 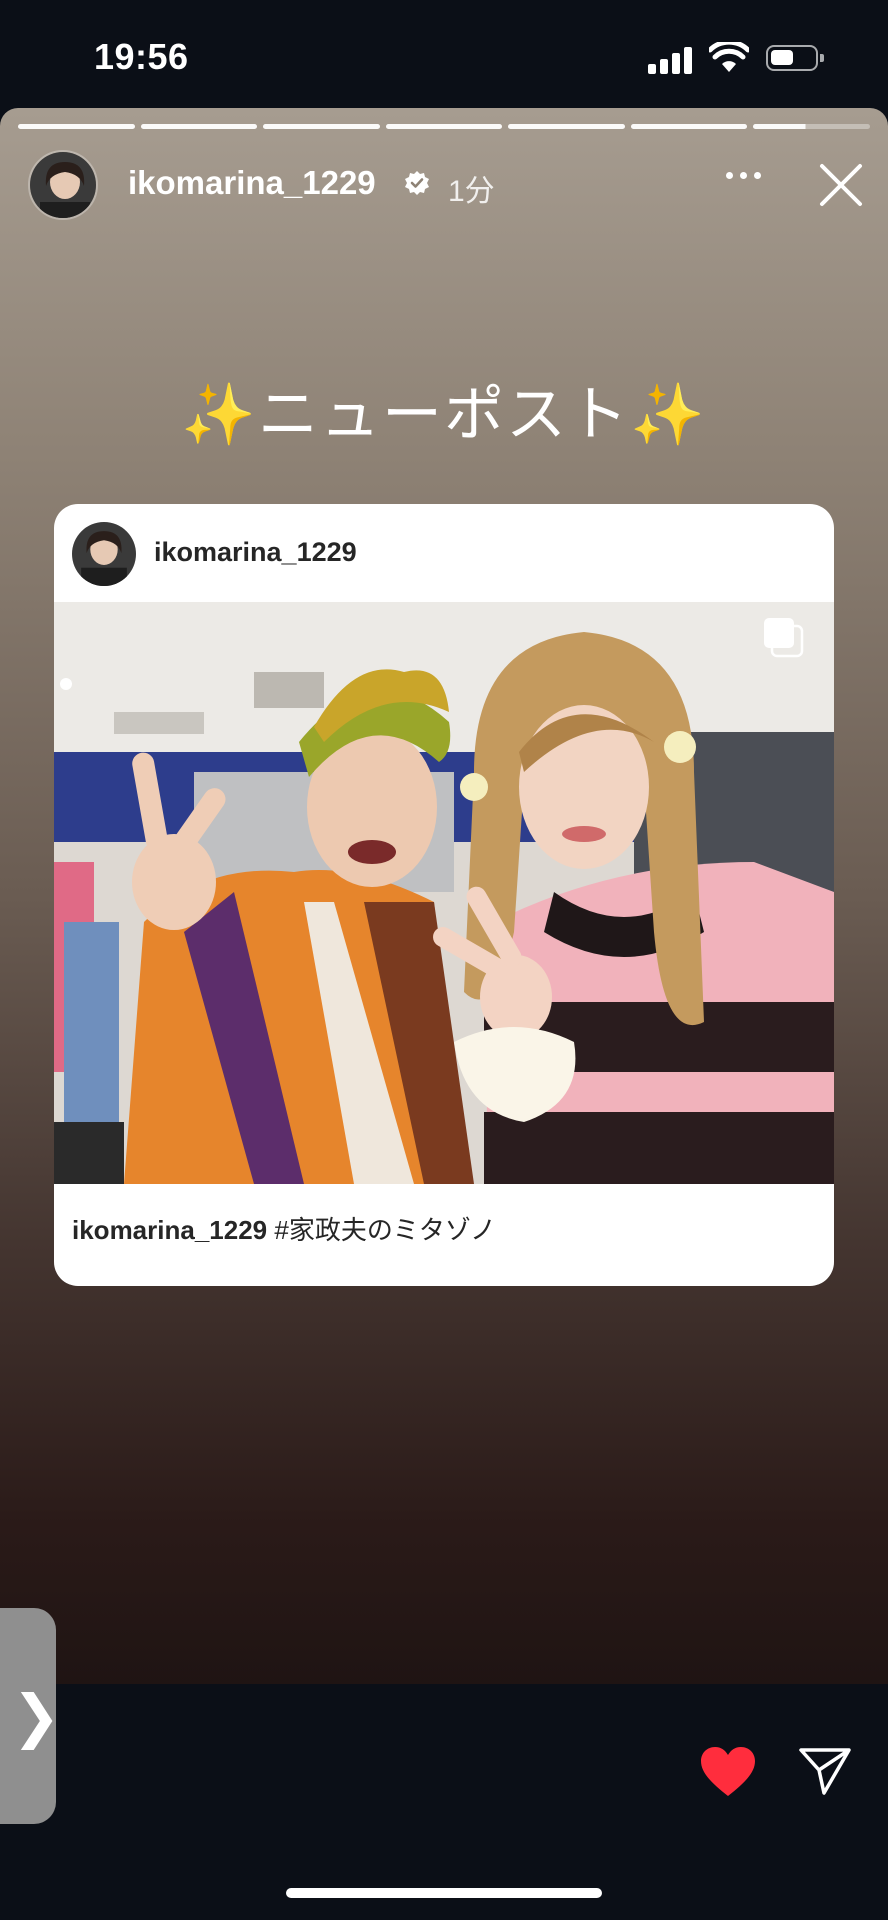 What do you see at coordinates (841, 185) in the screenshot?
I see `close-icon` at bounding box center [841, 185].